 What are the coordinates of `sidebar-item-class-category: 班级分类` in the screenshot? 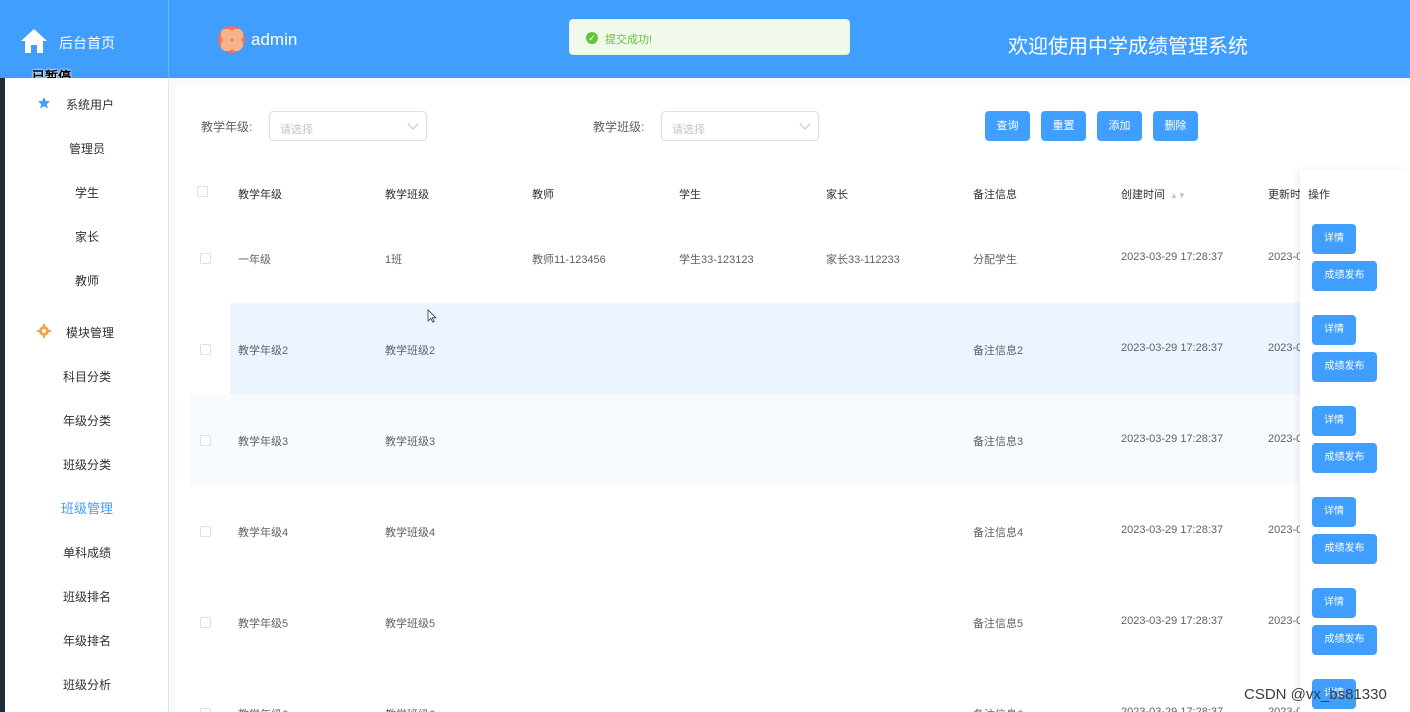 It's located at (87, 465).